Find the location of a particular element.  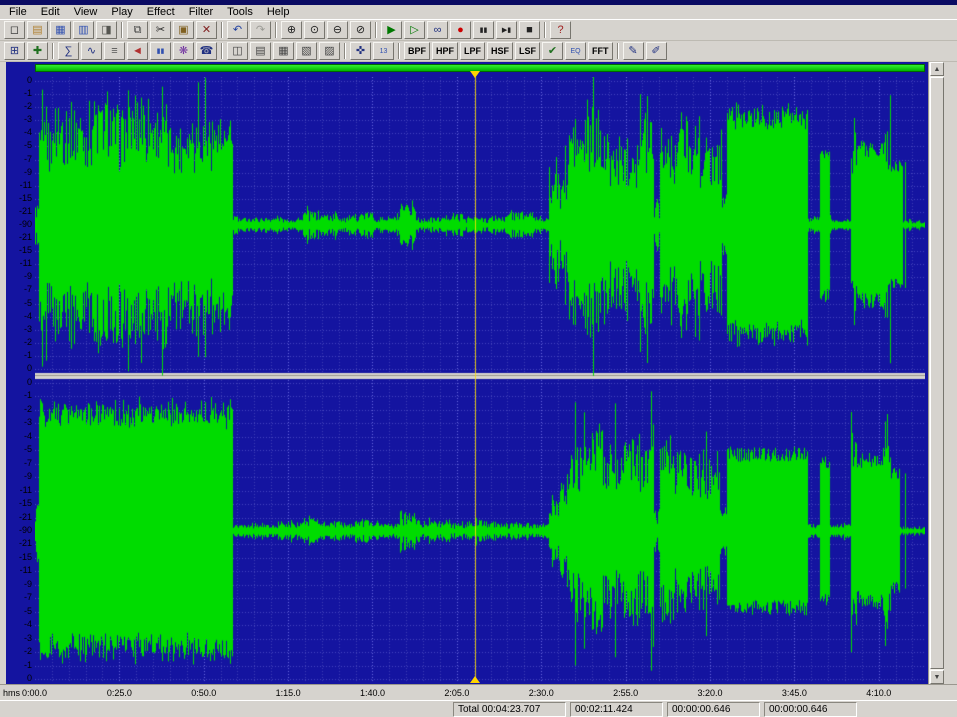

scroll-up-icon: ▲ is located at coordinates (937, 69).